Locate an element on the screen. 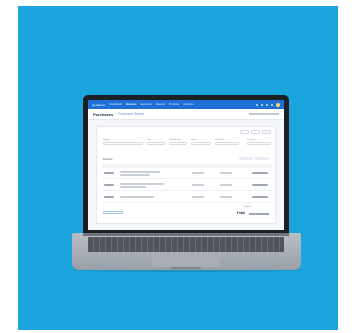  reference-input is located at coordinates (227, 143).